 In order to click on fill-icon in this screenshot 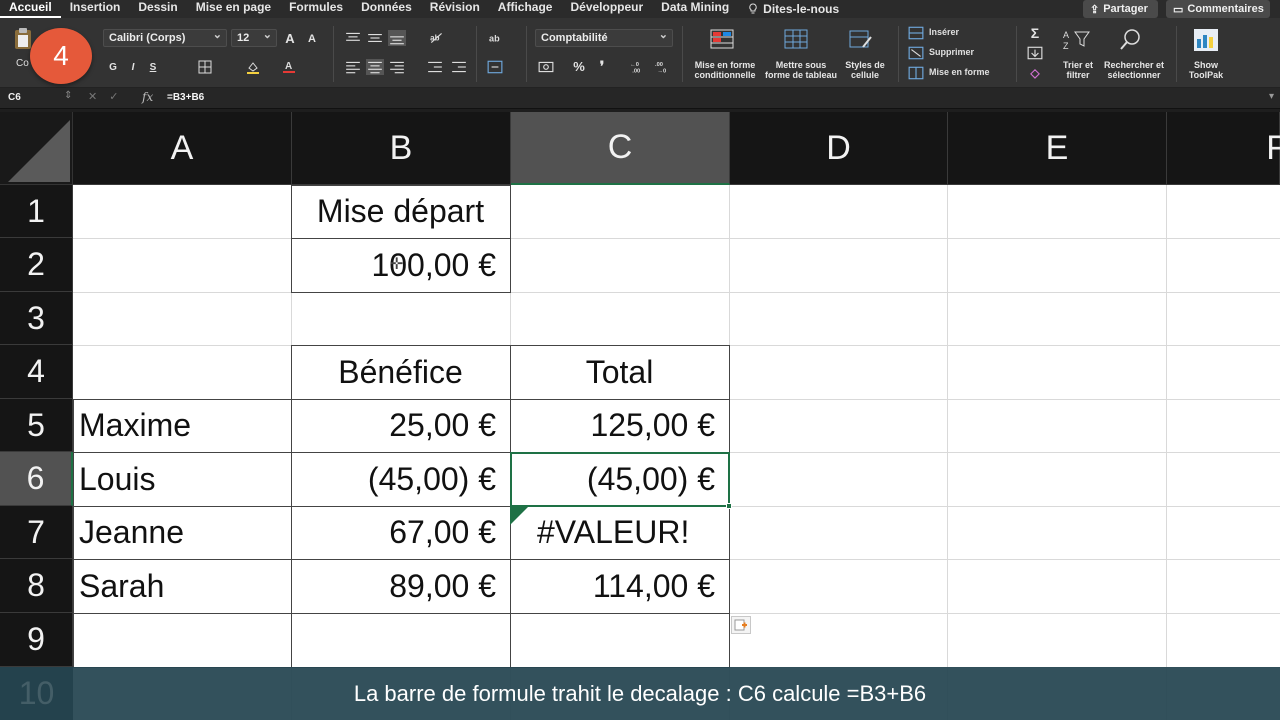, I will do `click(1035, 53)`.